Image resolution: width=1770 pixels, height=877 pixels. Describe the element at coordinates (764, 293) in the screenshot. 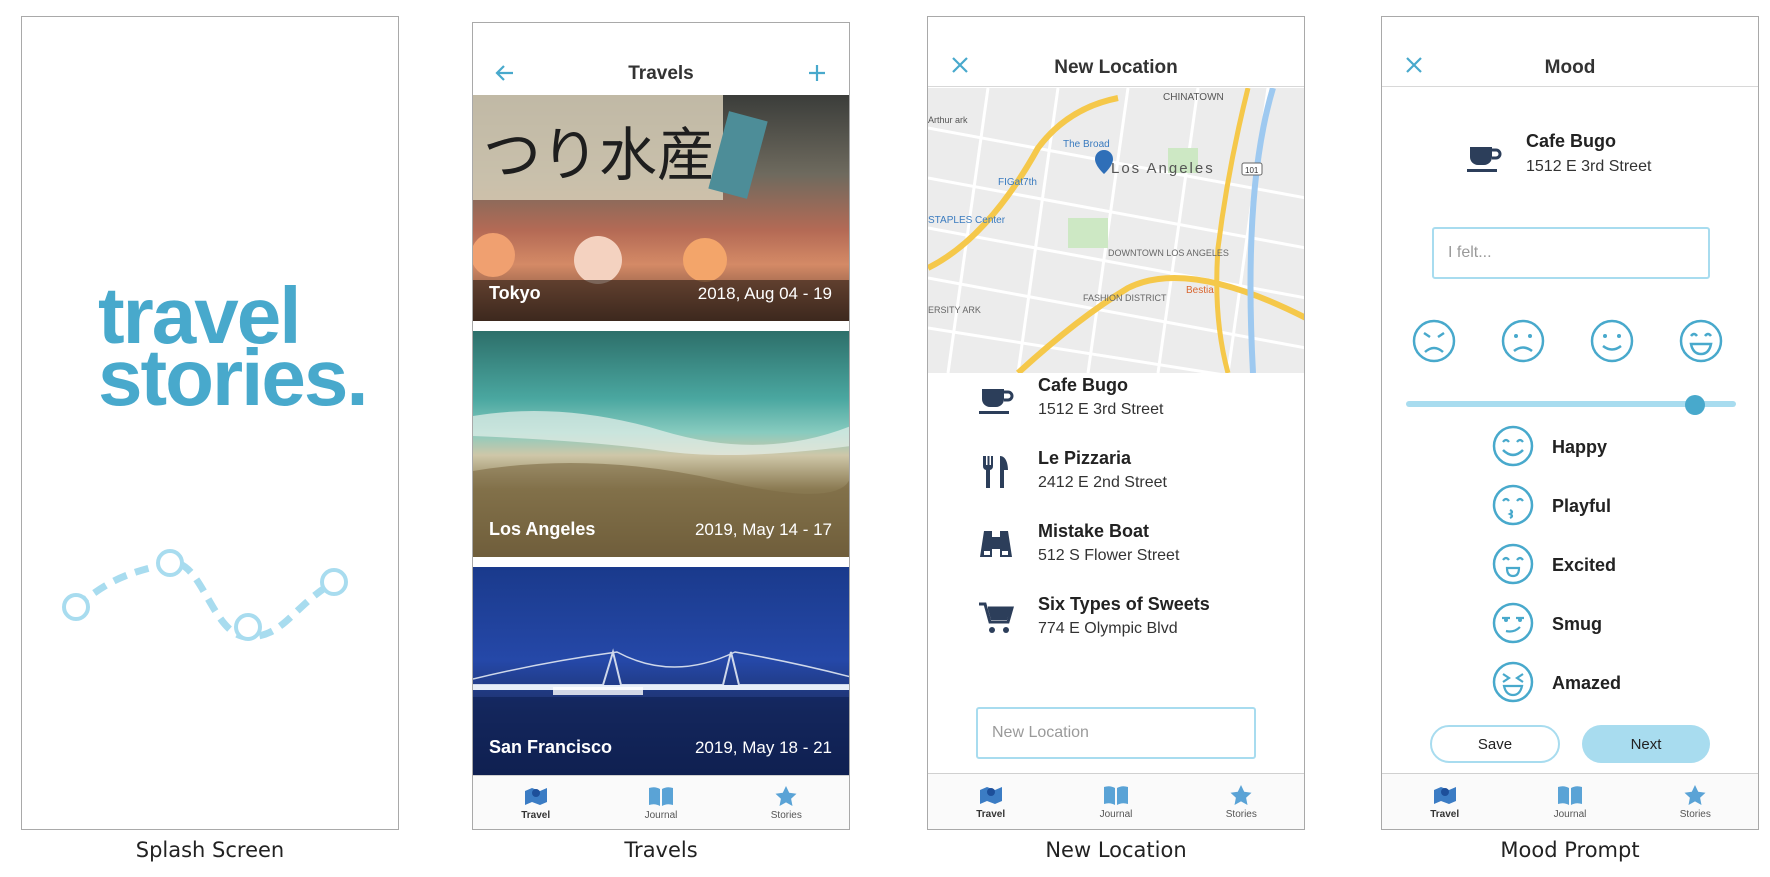

I see `trip-date: 2018, Aug 04 - 19` at that location.